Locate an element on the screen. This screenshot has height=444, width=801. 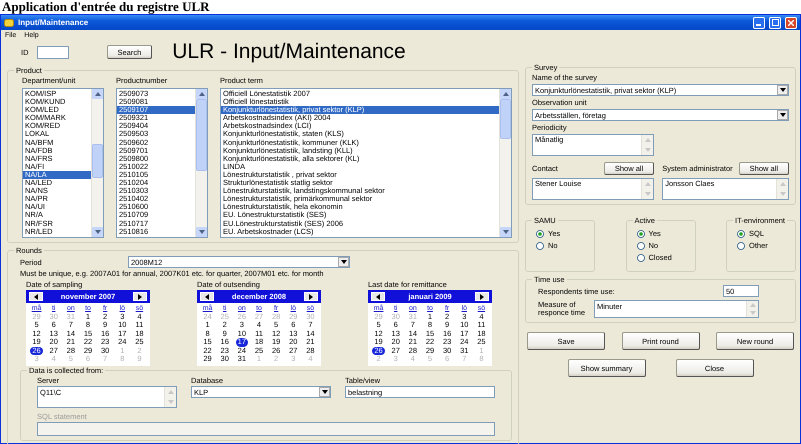
app-icon is located at coordinates (9, 22).